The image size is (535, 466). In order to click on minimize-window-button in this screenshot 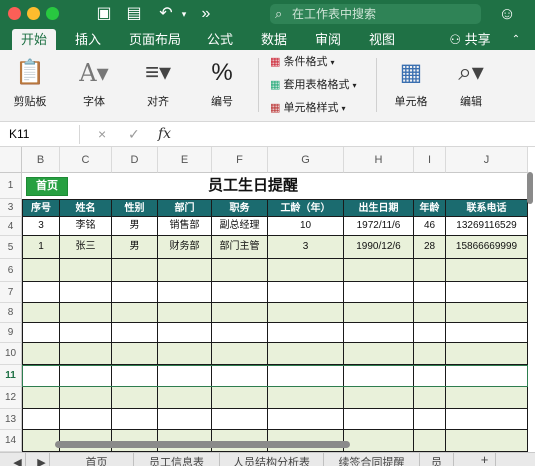, I will do `click(33, 13)`.